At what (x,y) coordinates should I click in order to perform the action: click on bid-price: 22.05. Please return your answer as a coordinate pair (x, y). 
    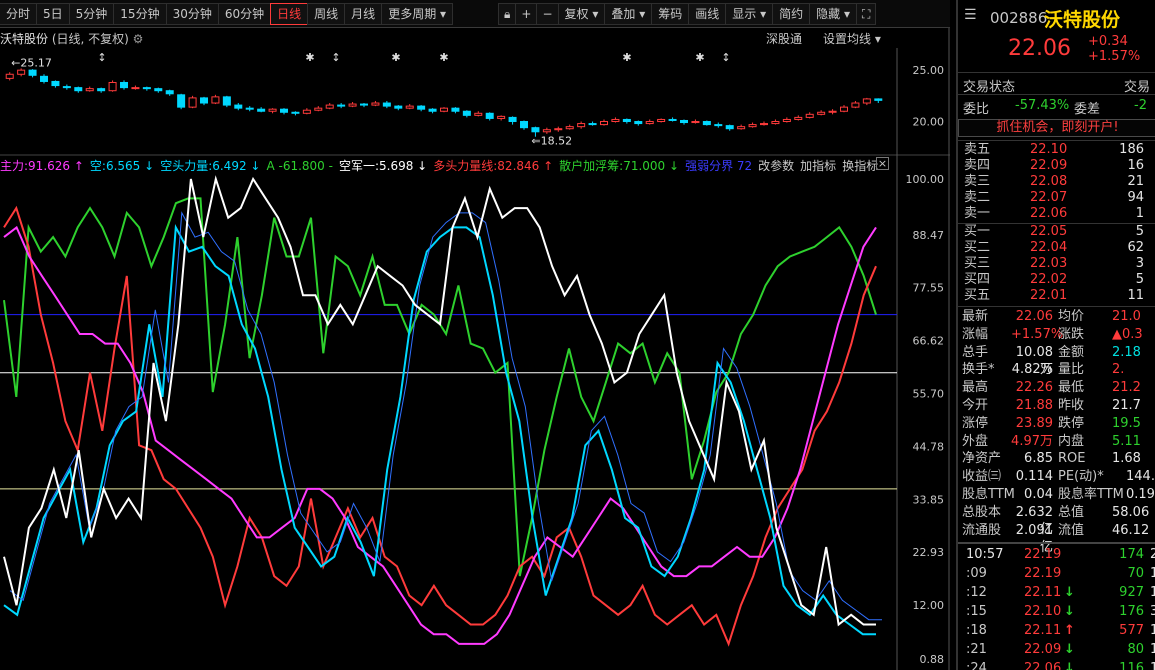
    Looking at the image, I should click on (1049, 231).